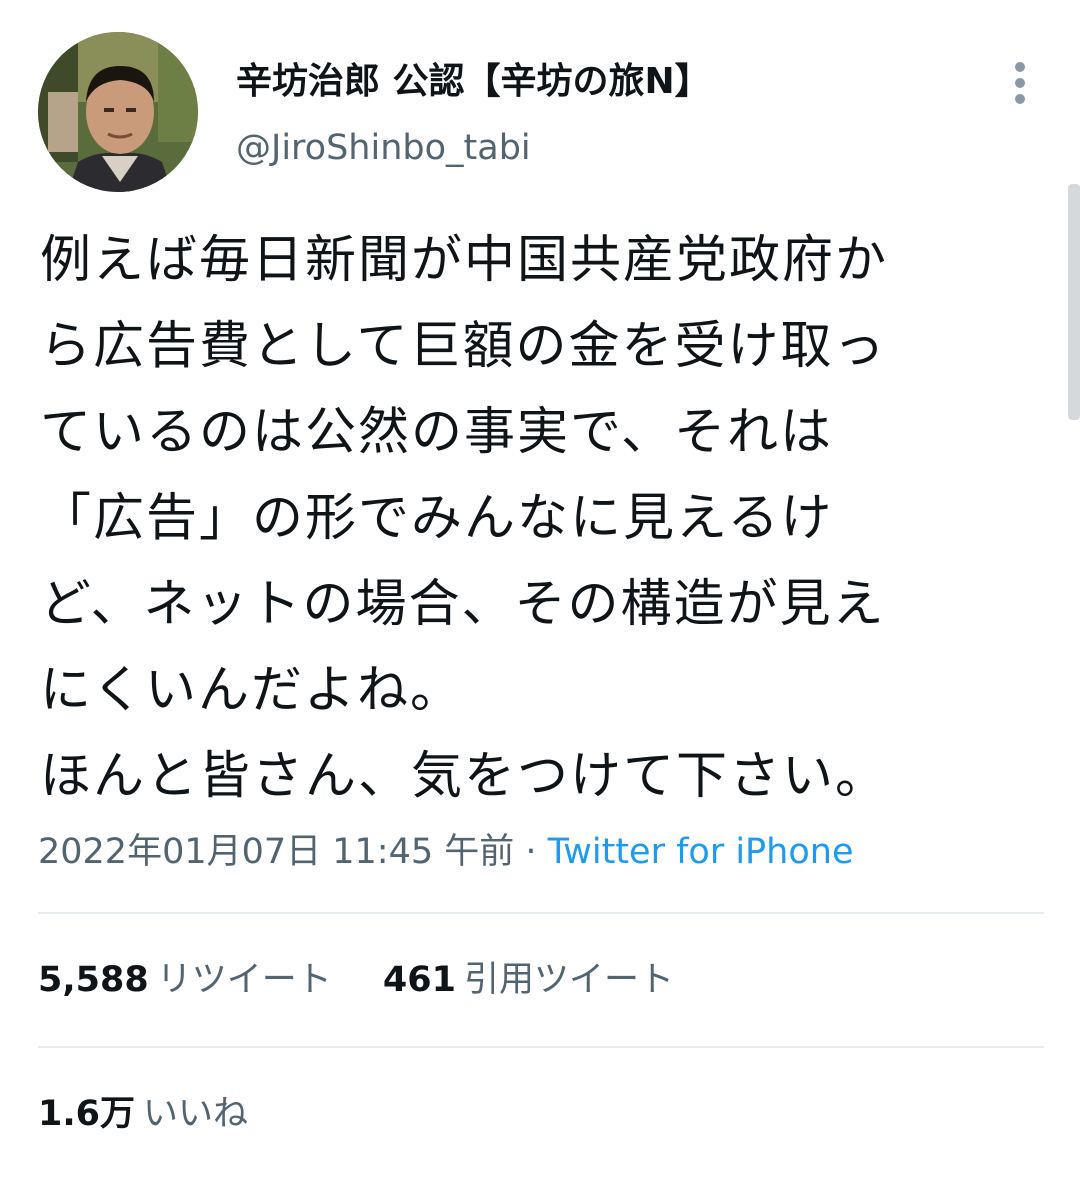 This screenshot has height=1177, width=1080. I want to click on more-options-button, so click(1020, 83).